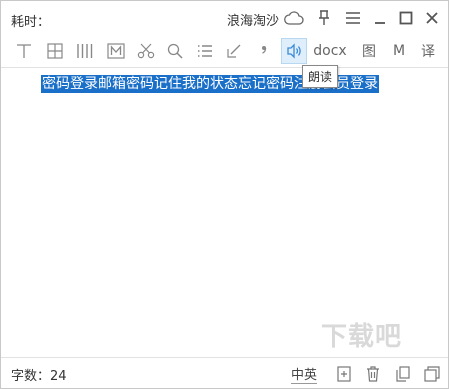 The width and height of the screenshot is (449, 389). What do you see at coordinates (234, 51) in the screenshot?
I see `edit-icon` at bounding box center [234, 51].